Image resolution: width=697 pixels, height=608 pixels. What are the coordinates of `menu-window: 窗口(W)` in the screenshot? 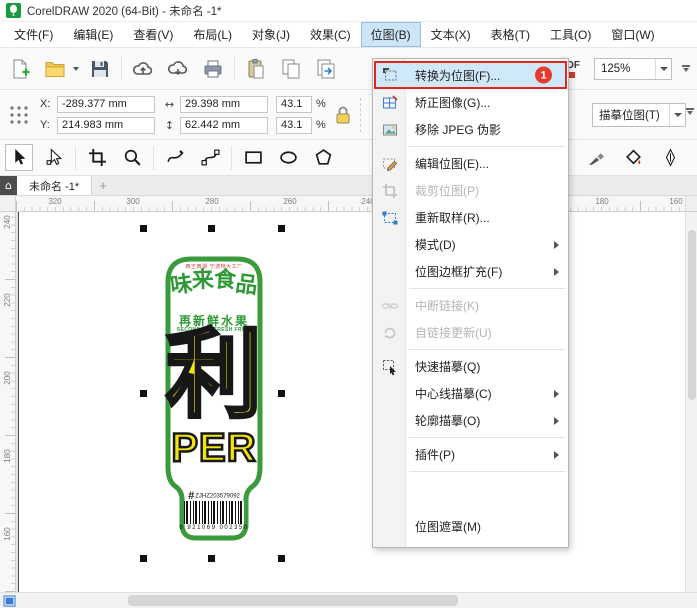 It's located at (632, 34).